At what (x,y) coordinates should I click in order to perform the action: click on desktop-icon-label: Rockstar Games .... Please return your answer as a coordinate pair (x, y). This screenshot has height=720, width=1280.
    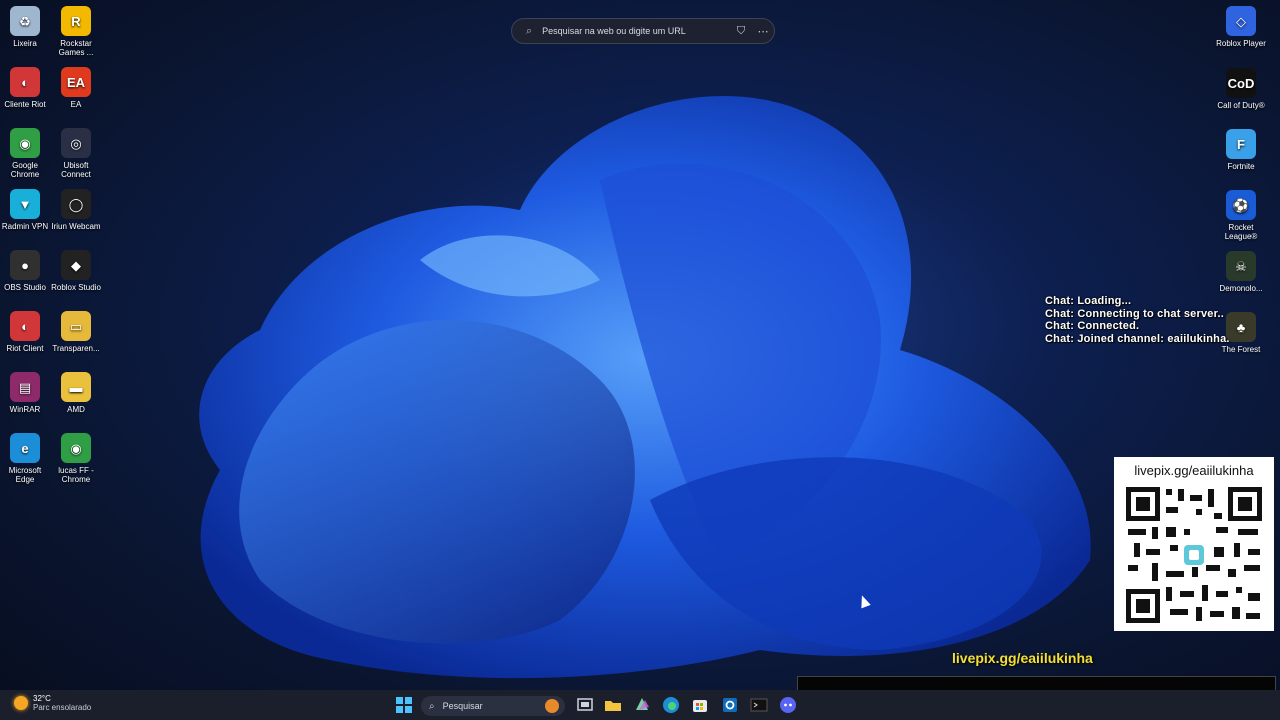
    Looking at the image, I should click on (76, 48).